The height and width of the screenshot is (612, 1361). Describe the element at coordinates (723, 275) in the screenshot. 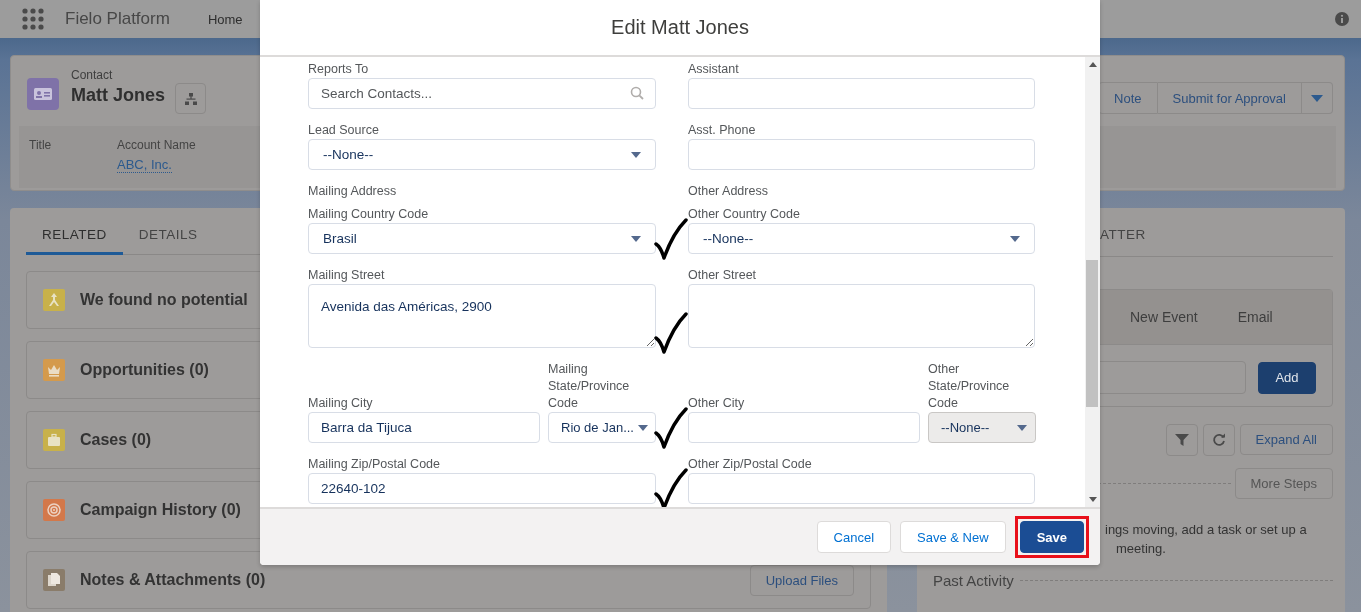

I see `field-label: Other Street` at that location.